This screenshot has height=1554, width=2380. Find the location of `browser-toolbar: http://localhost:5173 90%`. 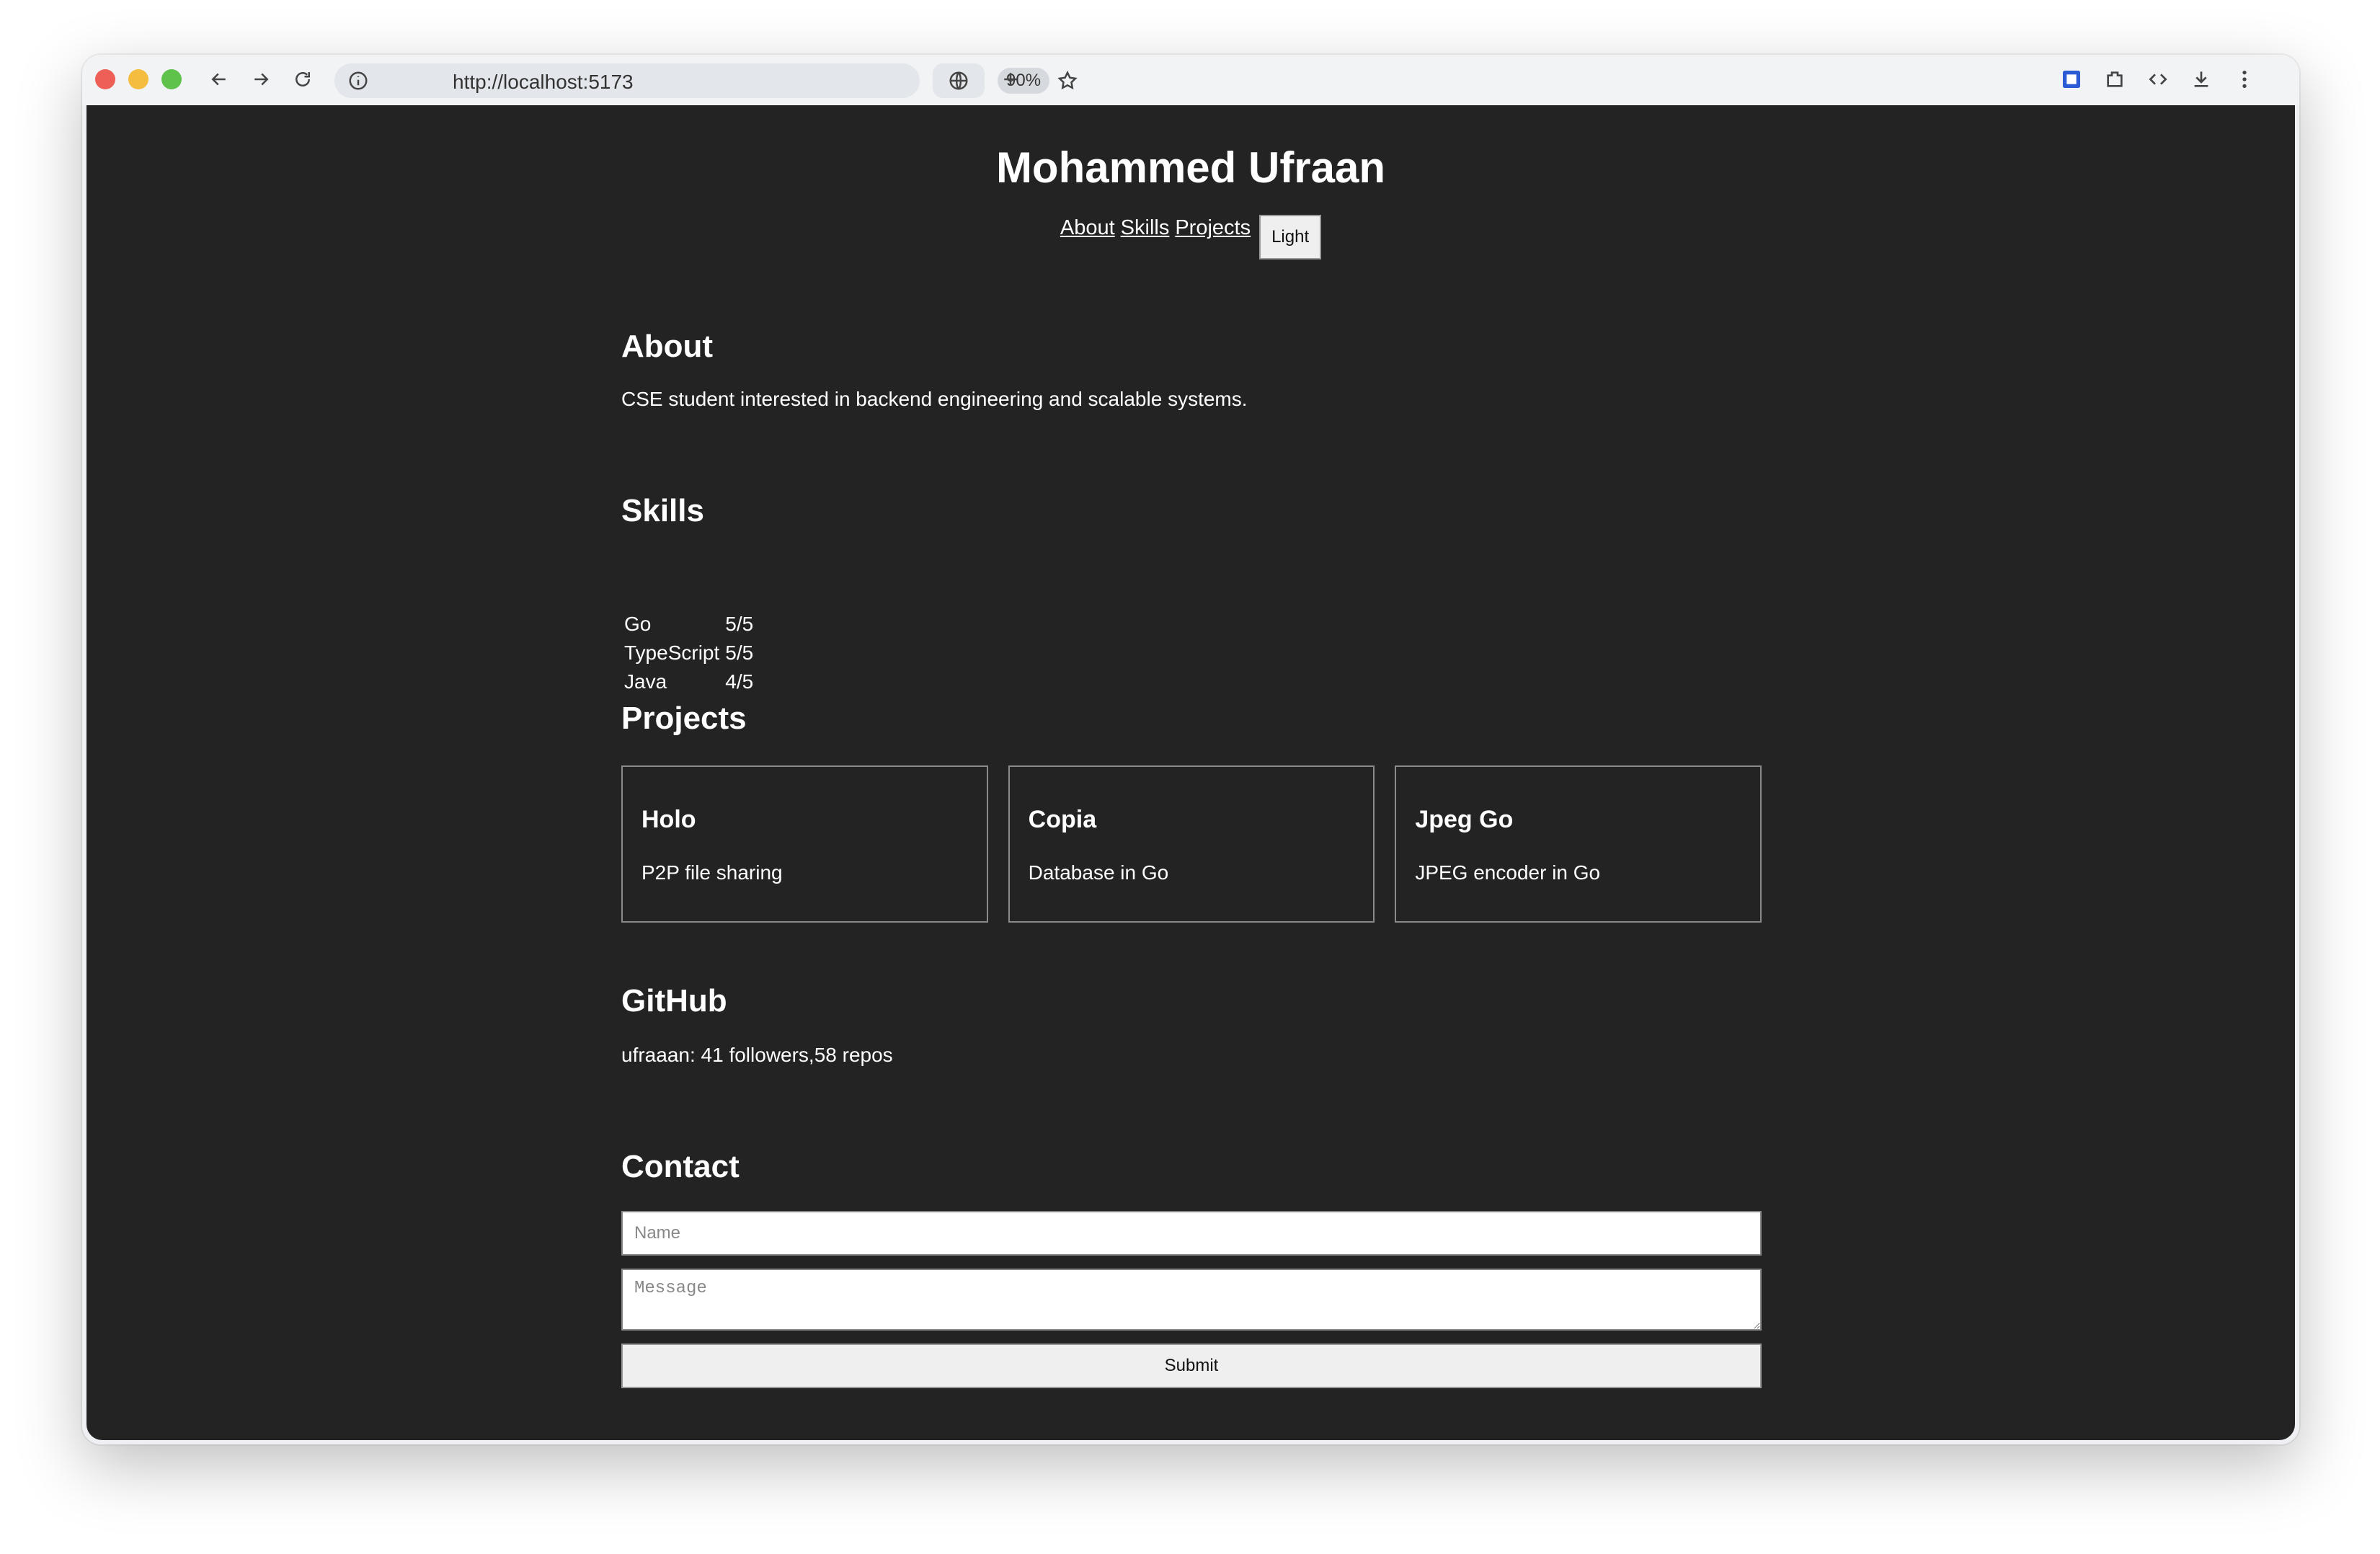

browser-toolbar: http://localhost:5173 90% is located at coordinates (1190, 80).